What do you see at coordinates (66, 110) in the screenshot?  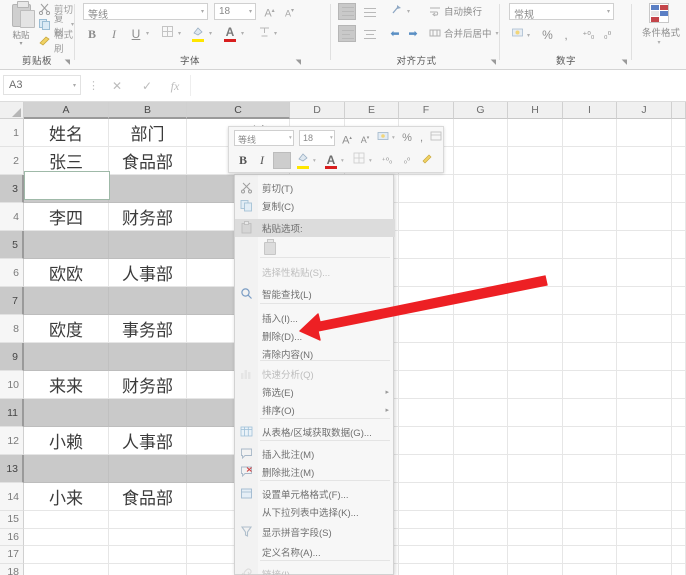 I see `column-header-A: A` at bounding box center [66, 110].